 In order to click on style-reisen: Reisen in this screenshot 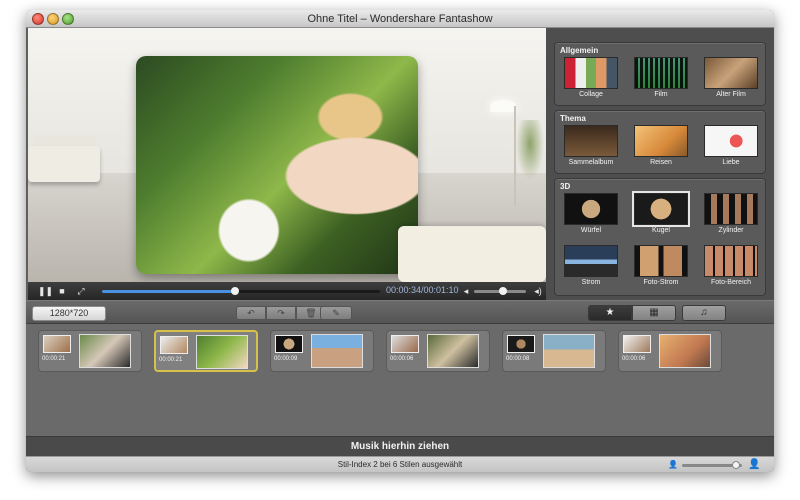, I will do `click(661, 145)`.